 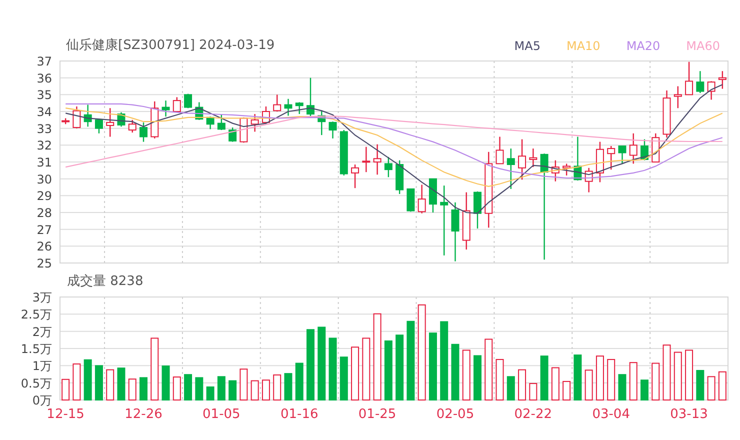 I want to click on axis-label: 1.5万, so click(x=36, y=349).